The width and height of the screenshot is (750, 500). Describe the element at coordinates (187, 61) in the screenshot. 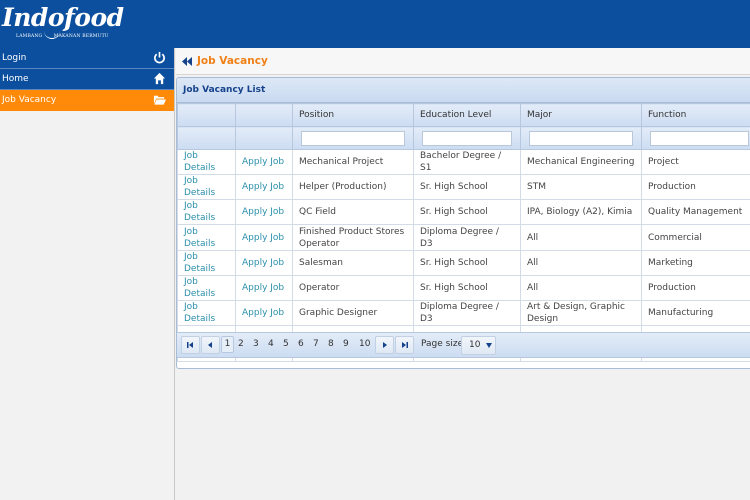

I see `double-chevron-left-icon` at that location.